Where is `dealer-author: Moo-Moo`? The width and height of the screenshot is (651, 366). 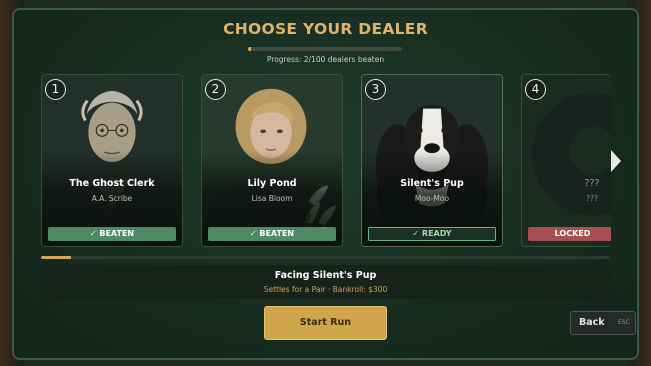 dealer-author: Moo-Moo is located at coordinates (432, 198).